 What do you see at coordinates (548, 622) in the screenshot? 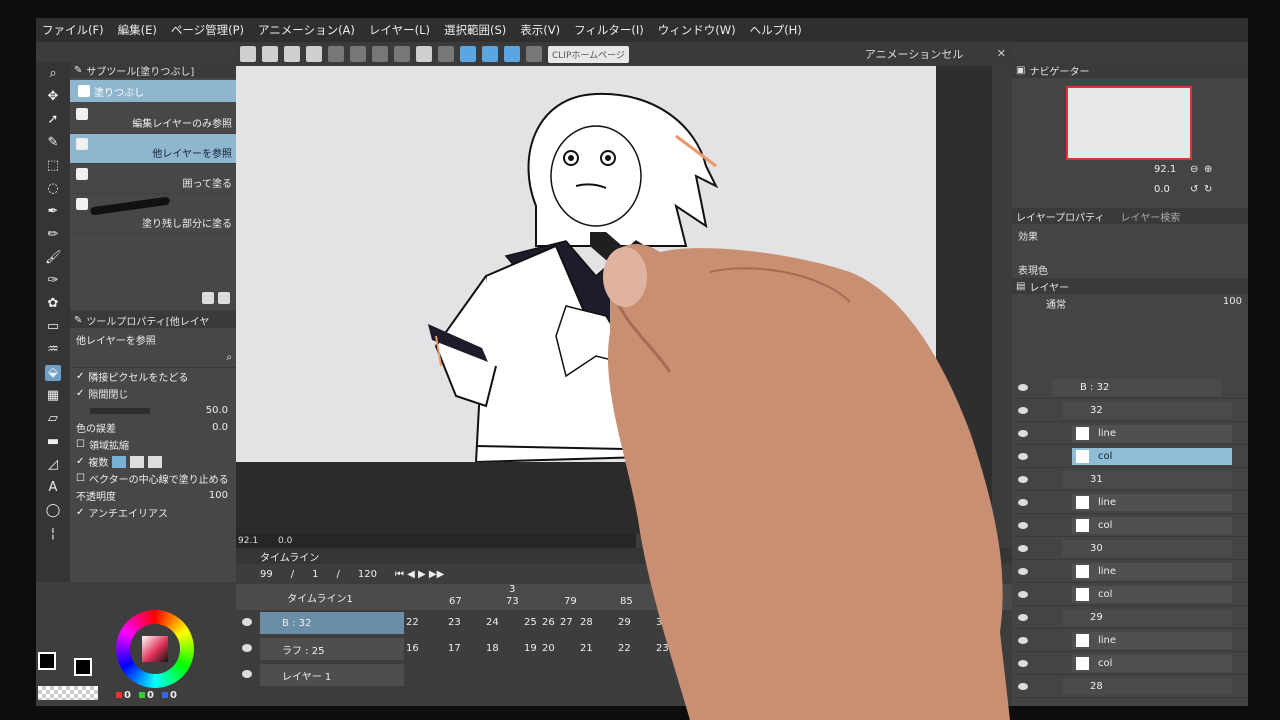
I see `cel-number: 26` at bounding box center [548, 622].